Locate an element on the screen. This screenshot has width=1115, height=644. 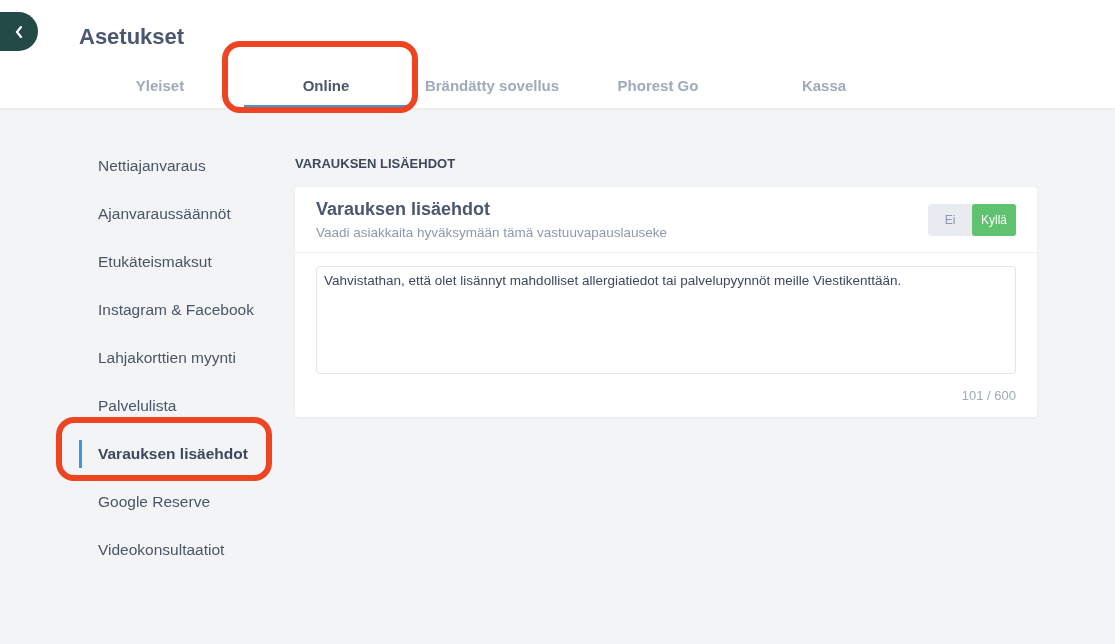
sidebar-item: Varauksen lisäehdot is located at coordinates (163, 454).